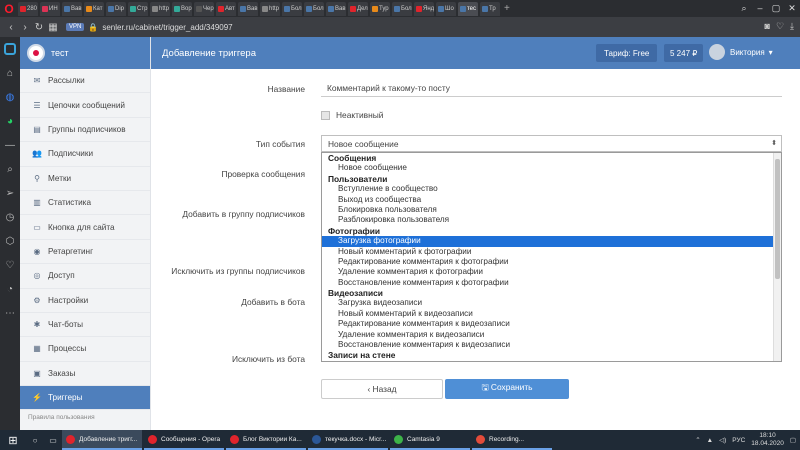 The image size is (800, 450). Describe the element at coordinates (94, 8) in the screenshot. I see `browser-tab: Кат` at that location.